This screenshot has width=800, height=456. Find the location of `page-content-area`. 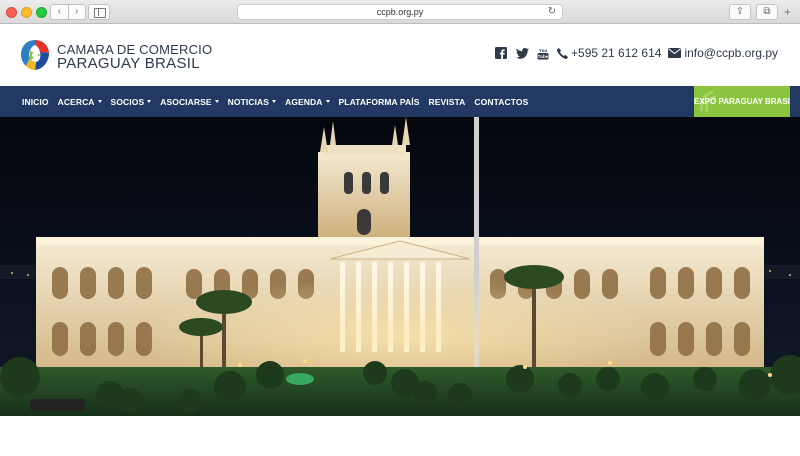

page-content-area is located at coordinates (400, 436).